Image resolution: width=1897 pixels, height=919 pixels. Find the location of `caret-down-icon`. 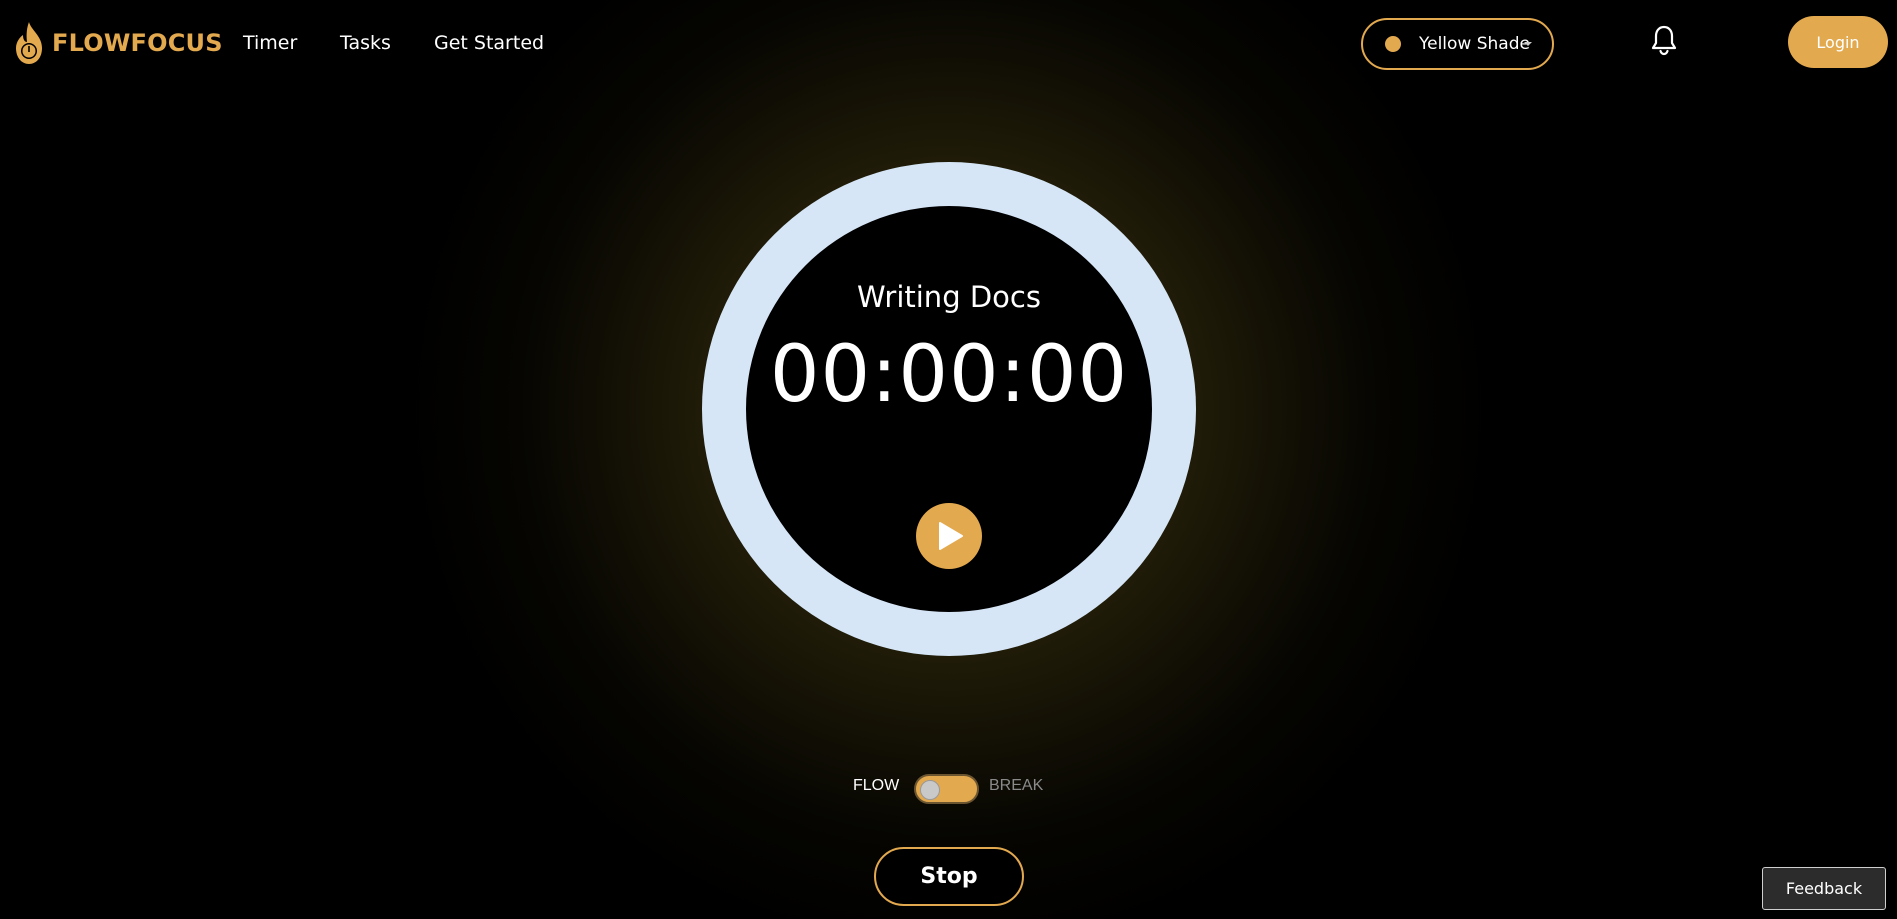

caret-down-icon is located at coordinates (1528, 44).